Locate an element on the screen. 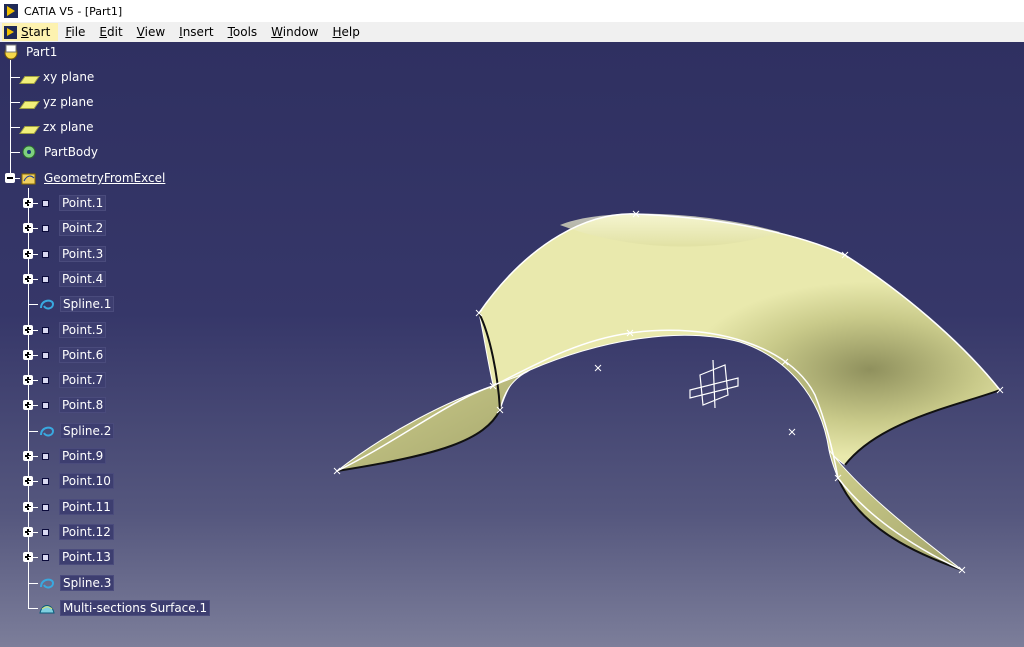  tree-item-spline-1: Spline.1 is located at coordinates (76, 304).